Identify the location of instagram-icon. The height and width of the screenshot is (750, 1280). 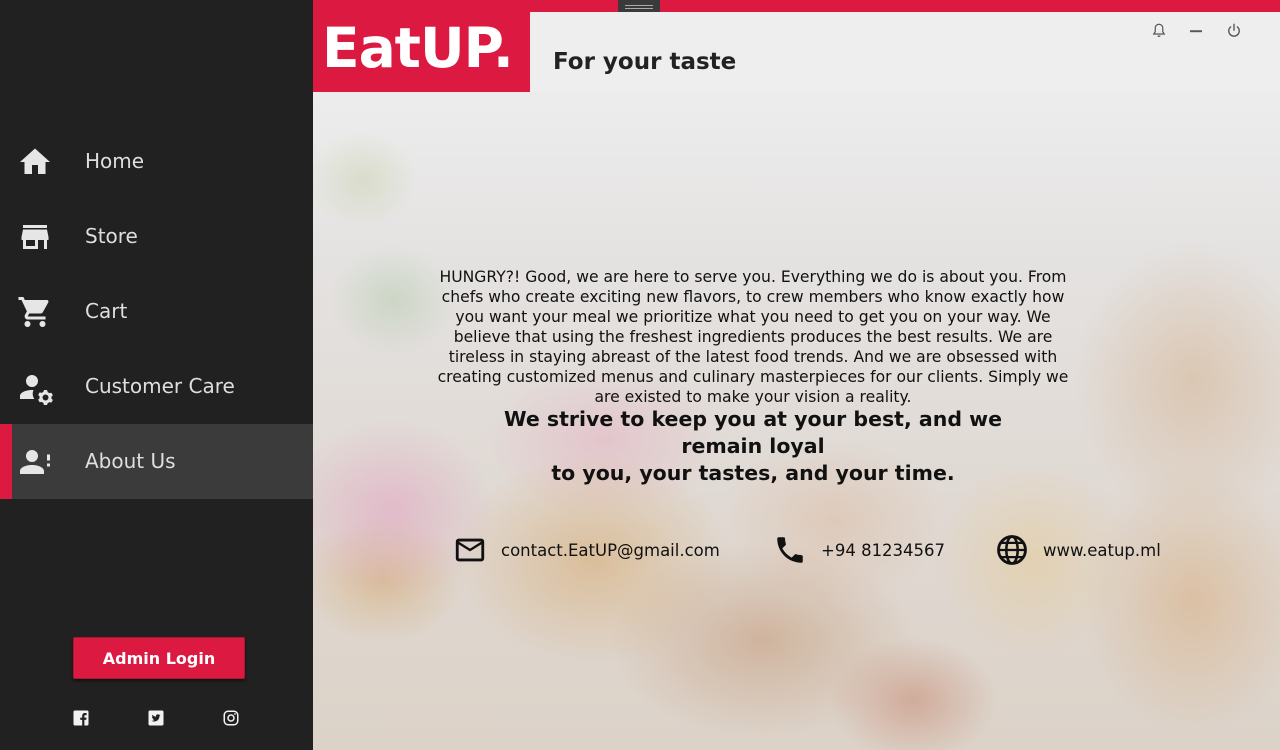
(231, 718).